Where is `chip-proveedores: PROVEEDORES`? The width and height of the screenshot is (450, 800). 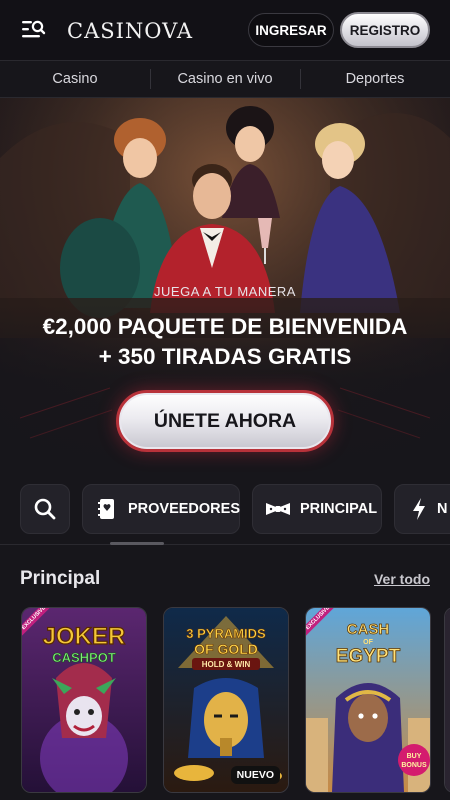 chip-proveedores: PROVEEDORES is located at coordinates (161, 509).